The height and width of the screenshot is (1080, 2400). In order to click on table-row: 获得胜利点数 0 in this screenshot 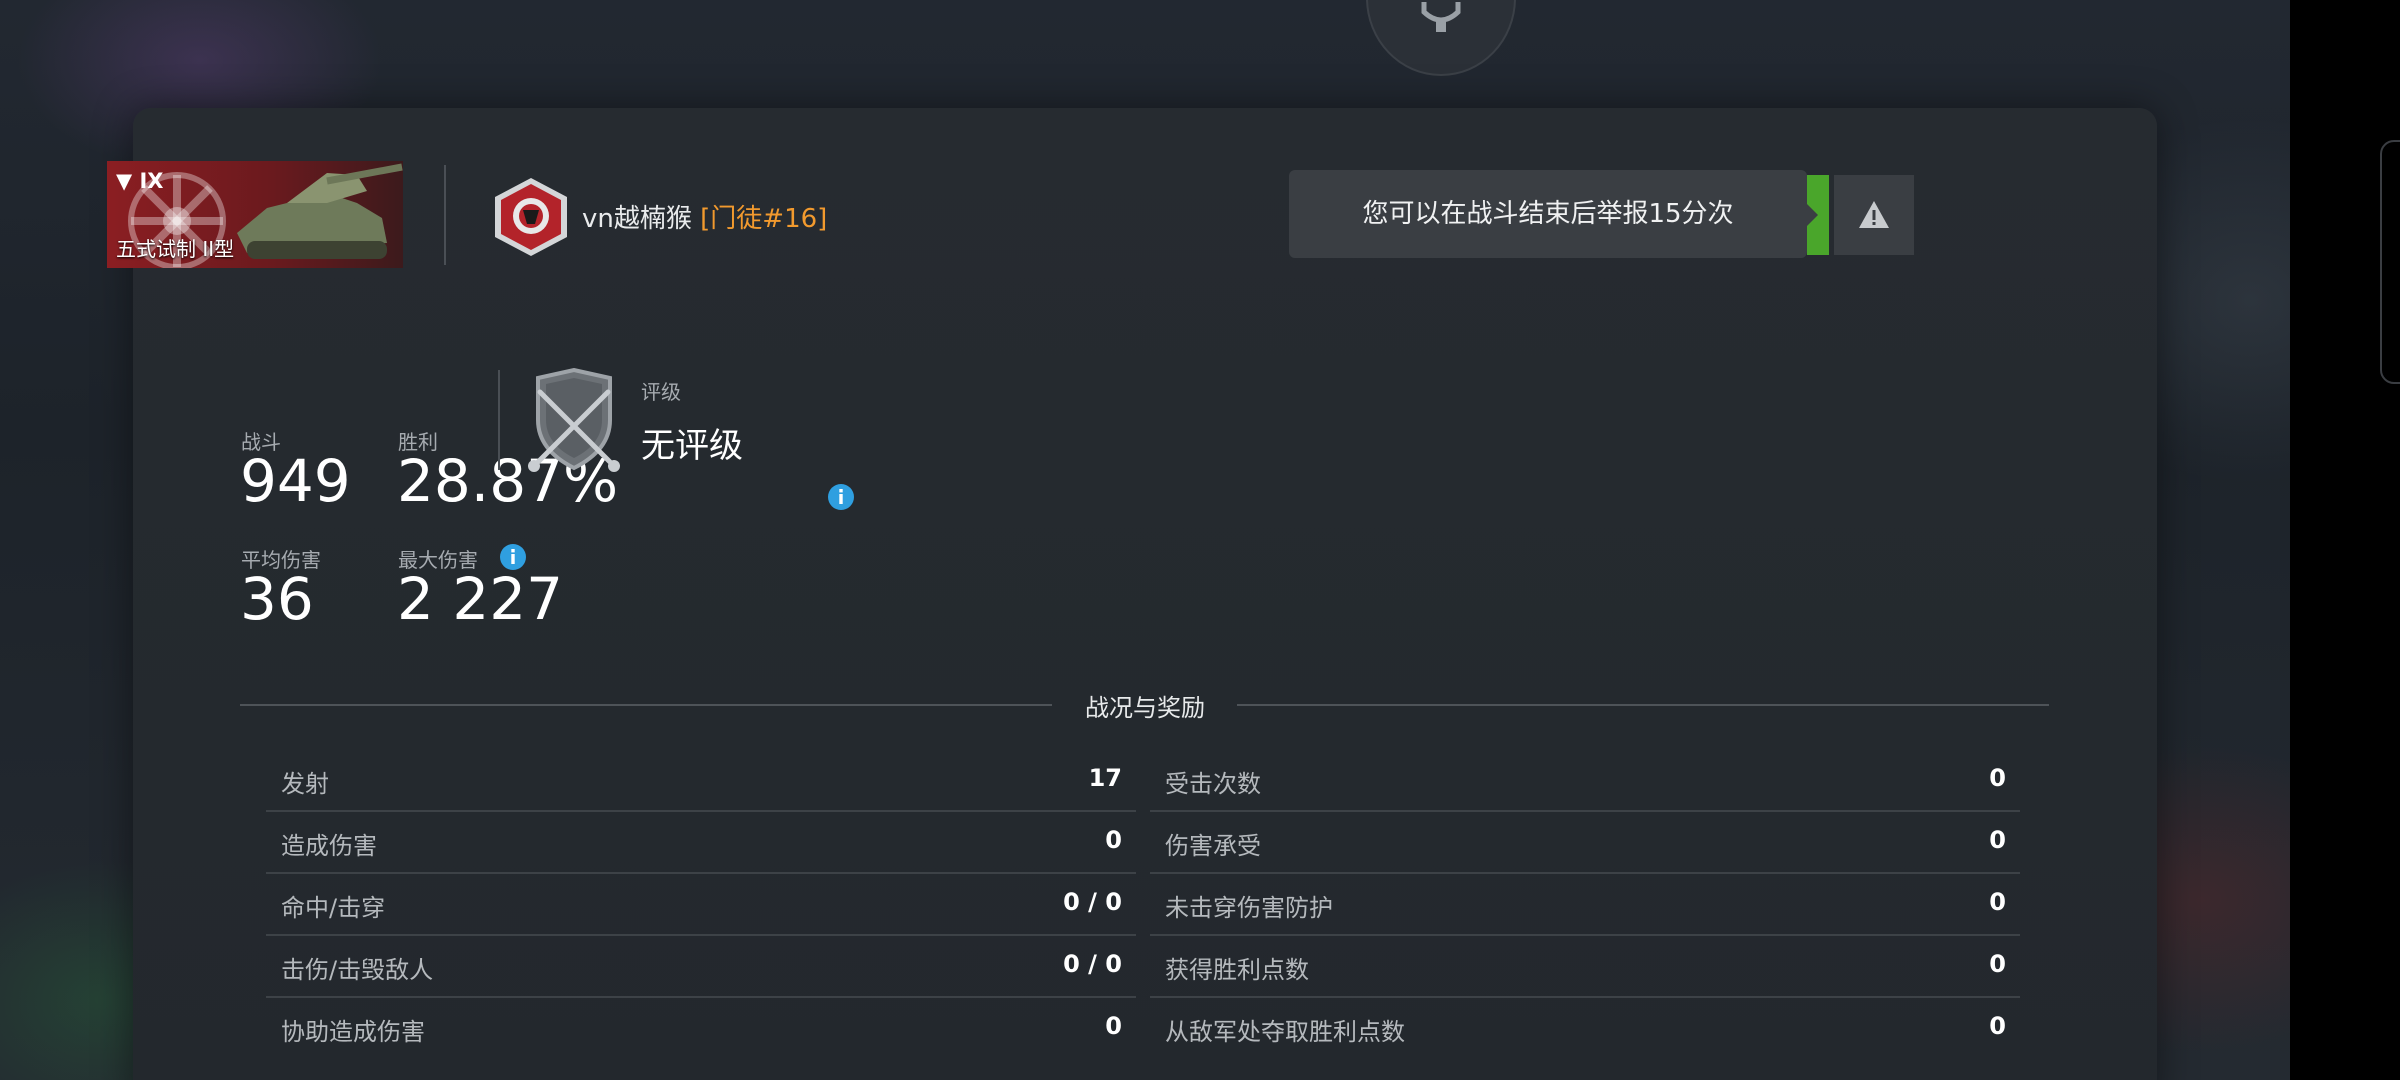, I will do `click(1585, 967)`.